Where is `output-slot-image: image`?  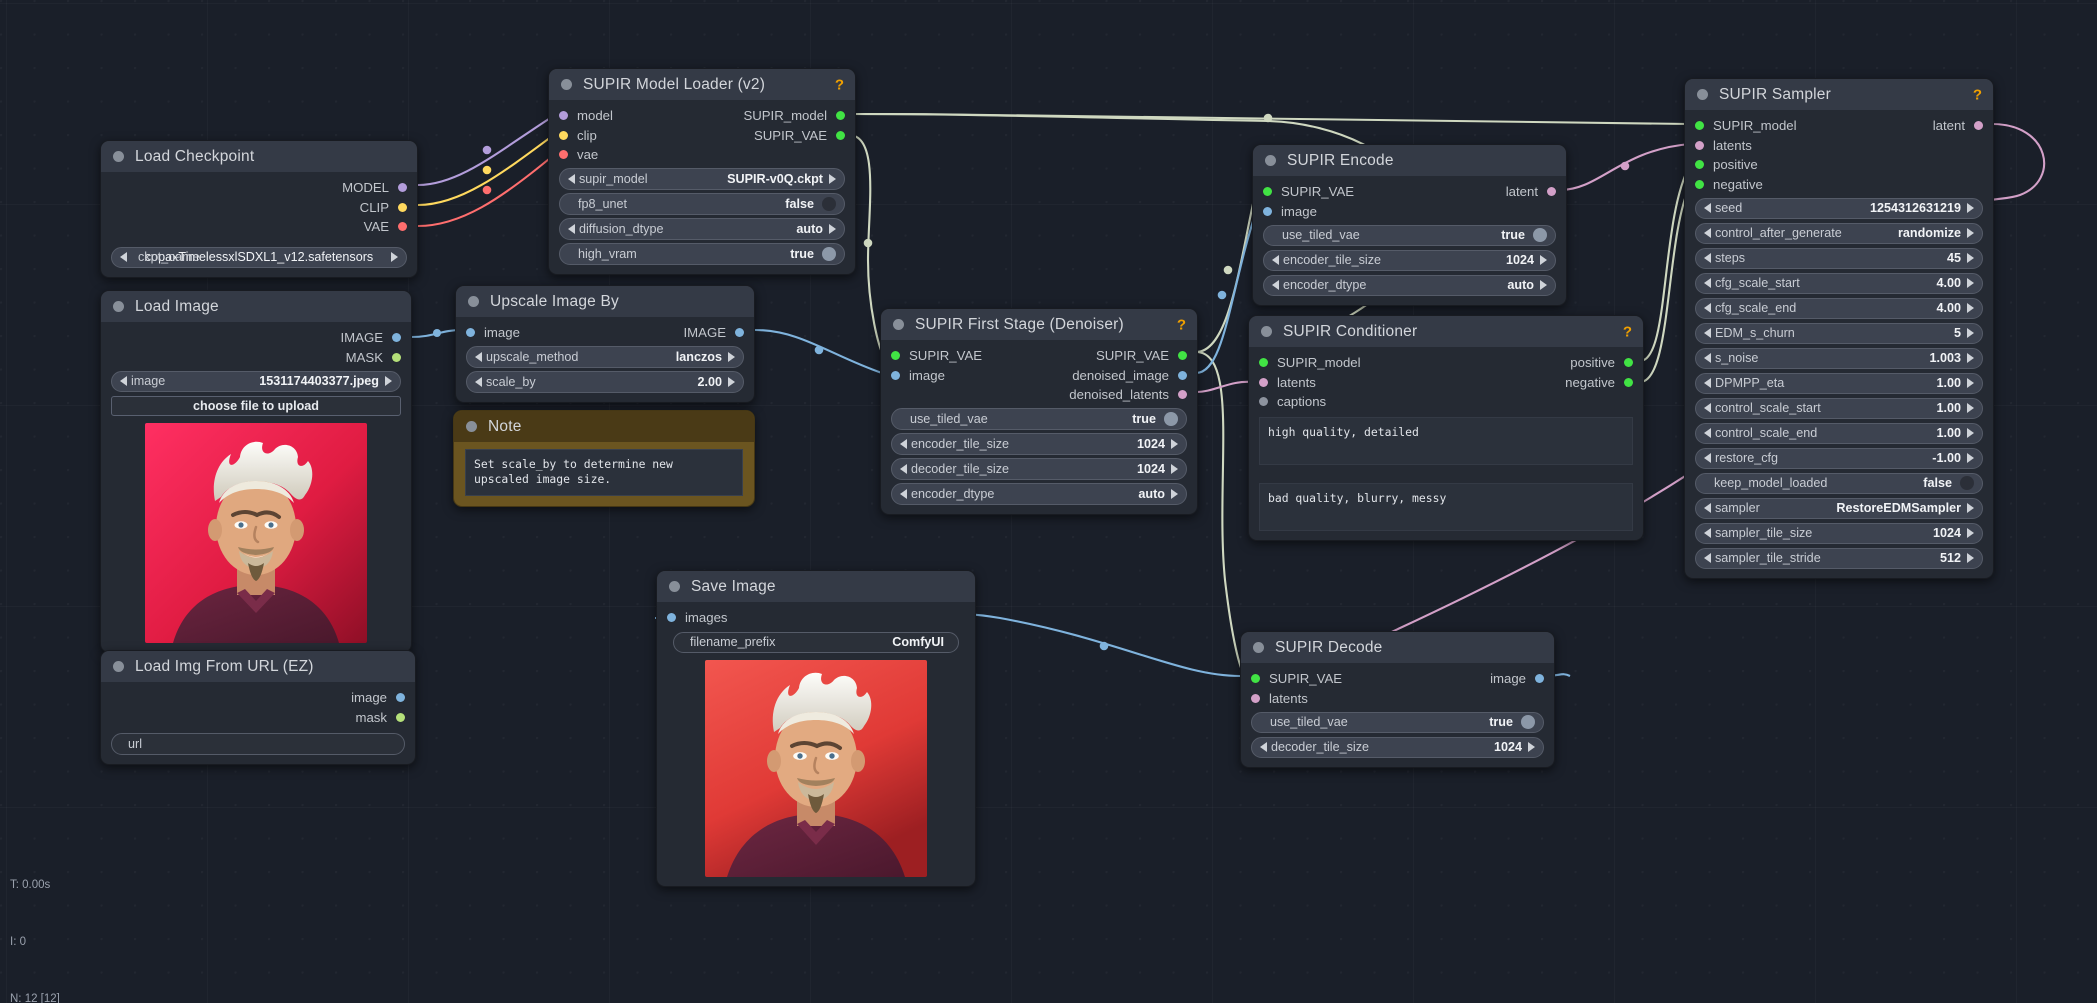
output-slot-image: image is located at coordinates (1517, 678).